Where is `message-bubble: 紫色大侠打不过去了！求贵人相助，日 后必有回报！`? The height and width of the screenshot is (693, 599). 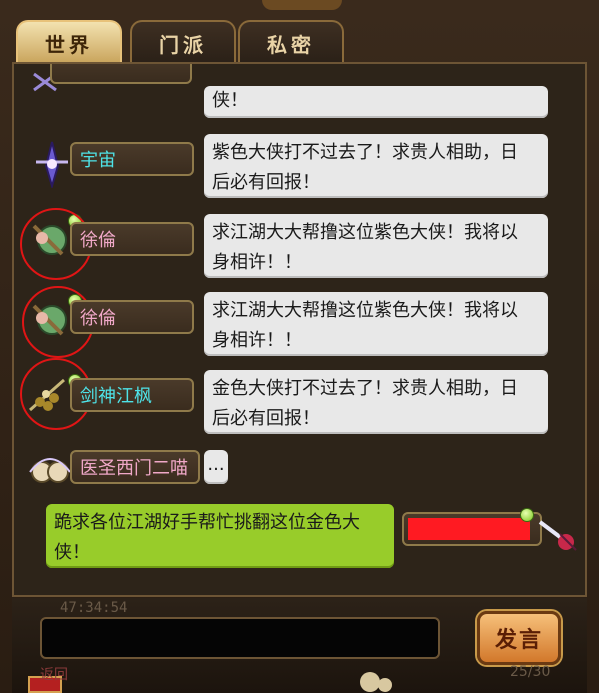 message-bubble: 紫色大侠打不过去了！求贵人相助，日 后必有回报！ is located at coordinates (376, 166).